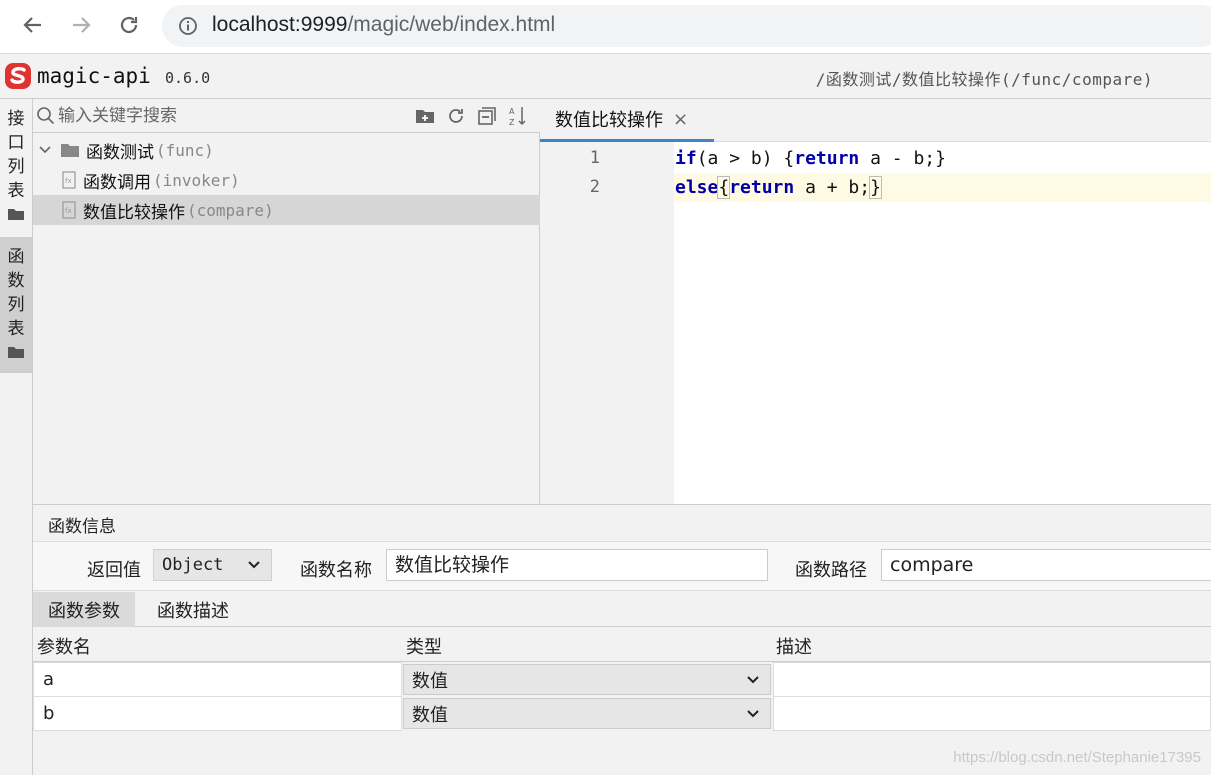  What do you see at coordinates (16, 143) in the screenshot?
I see `tab-char: 口` at bounding box center [16, 143].